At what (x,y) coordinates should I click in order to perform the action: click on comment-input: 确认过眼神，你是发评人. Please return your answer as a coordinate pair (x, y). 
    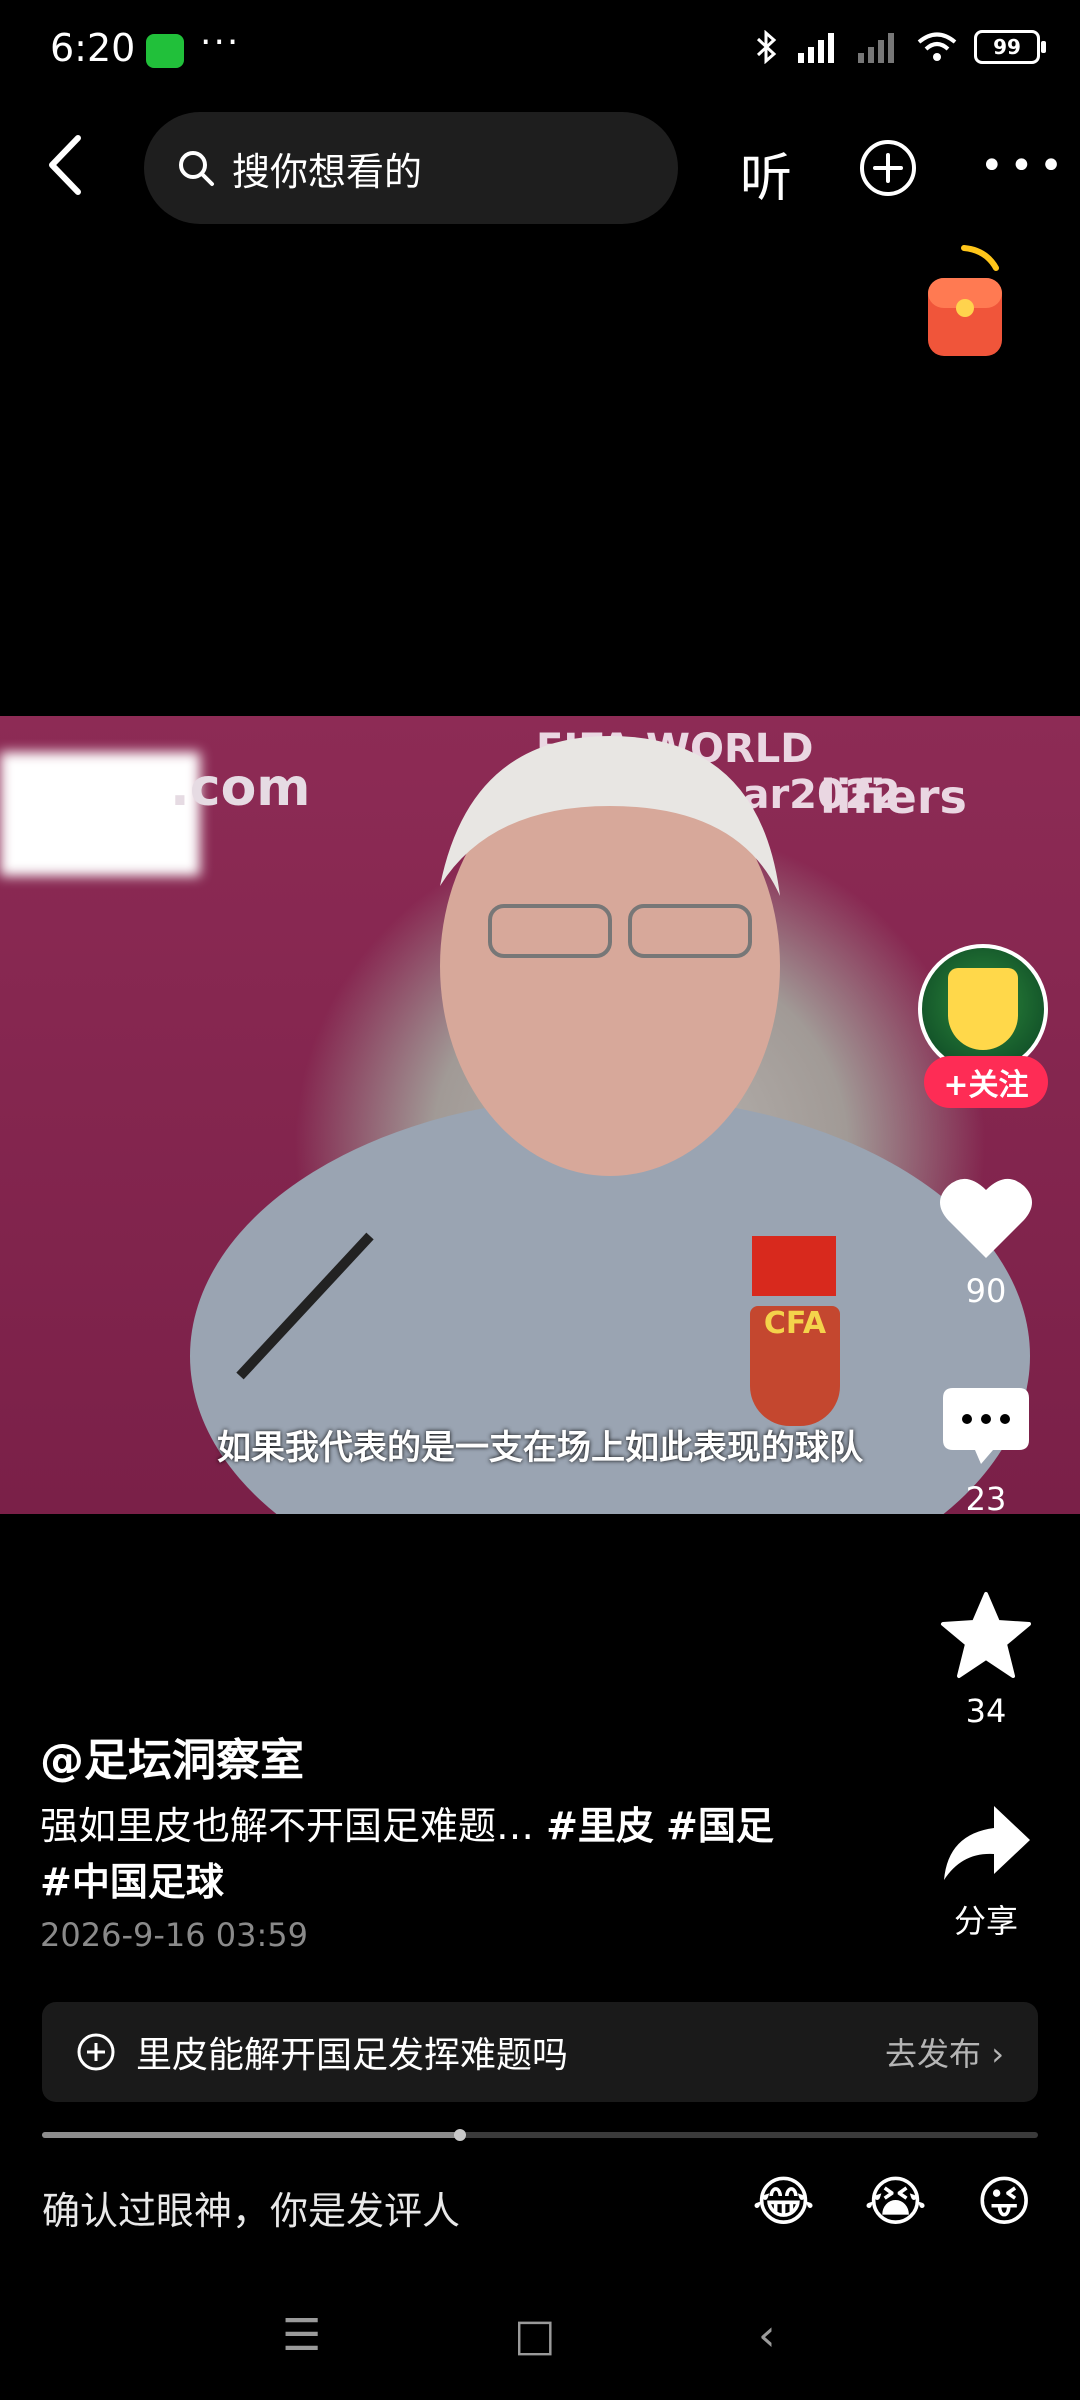
    Looking at the image, I should click on (251, 2207).